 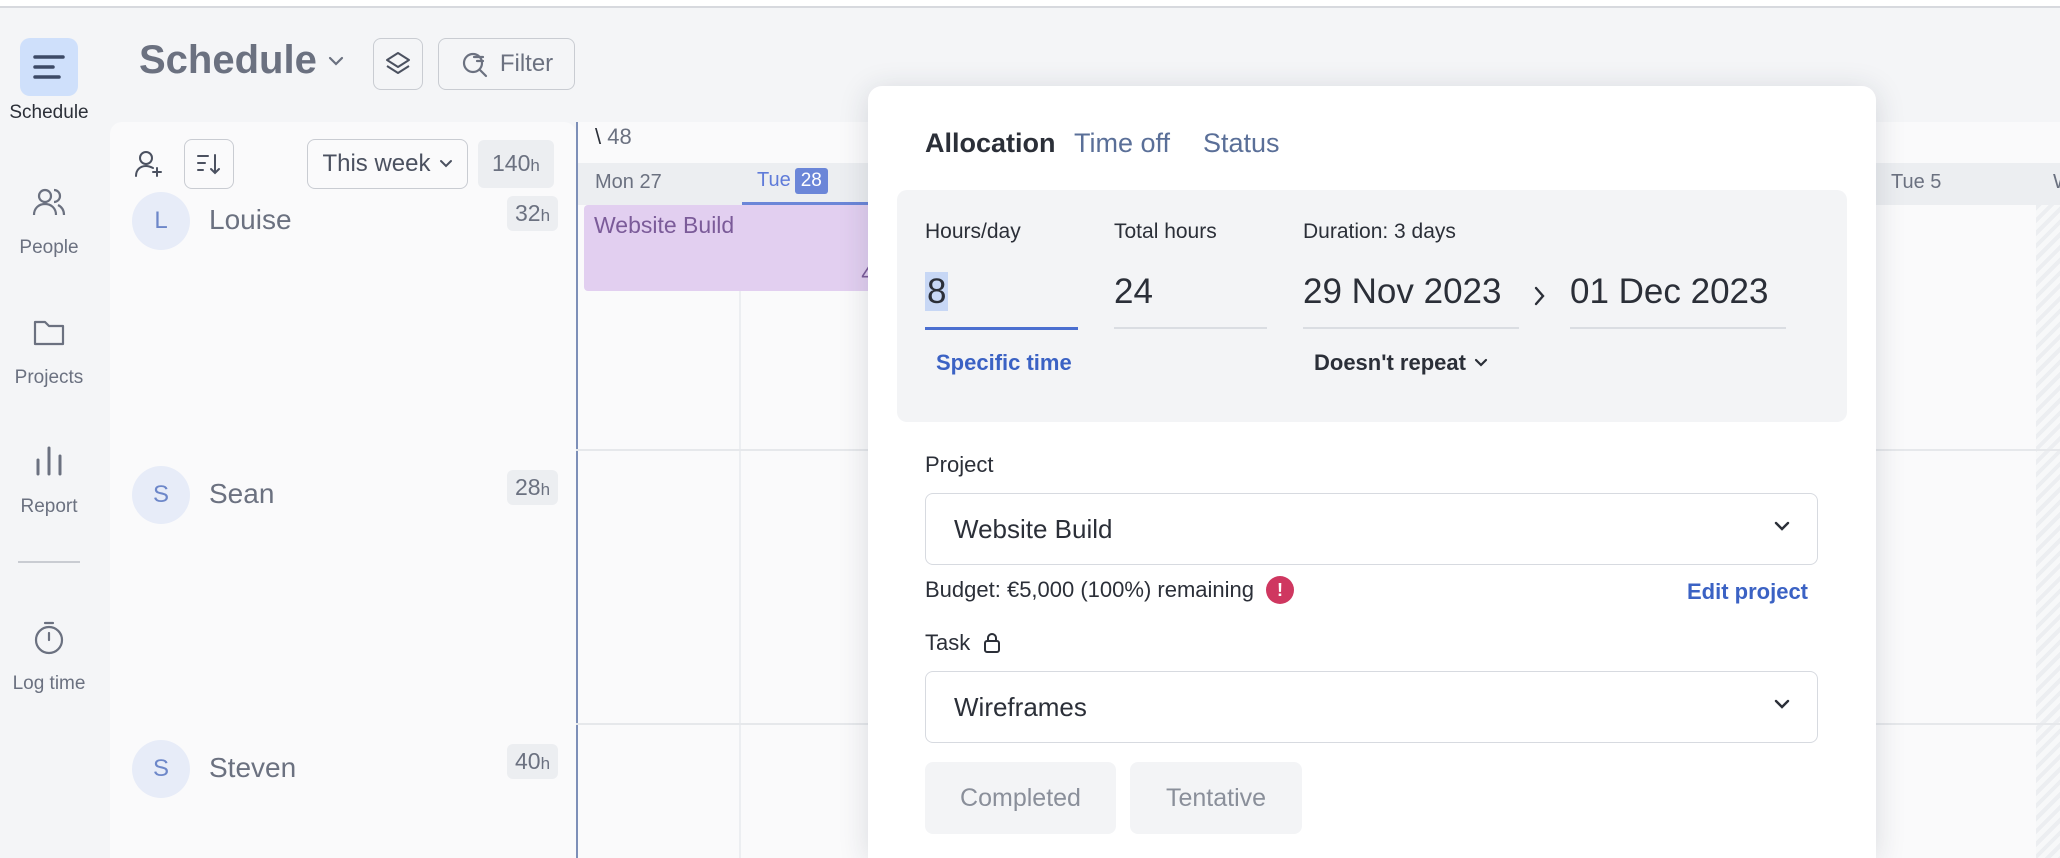 I want to click on start-date-underline, so click(x=1411, y=328).